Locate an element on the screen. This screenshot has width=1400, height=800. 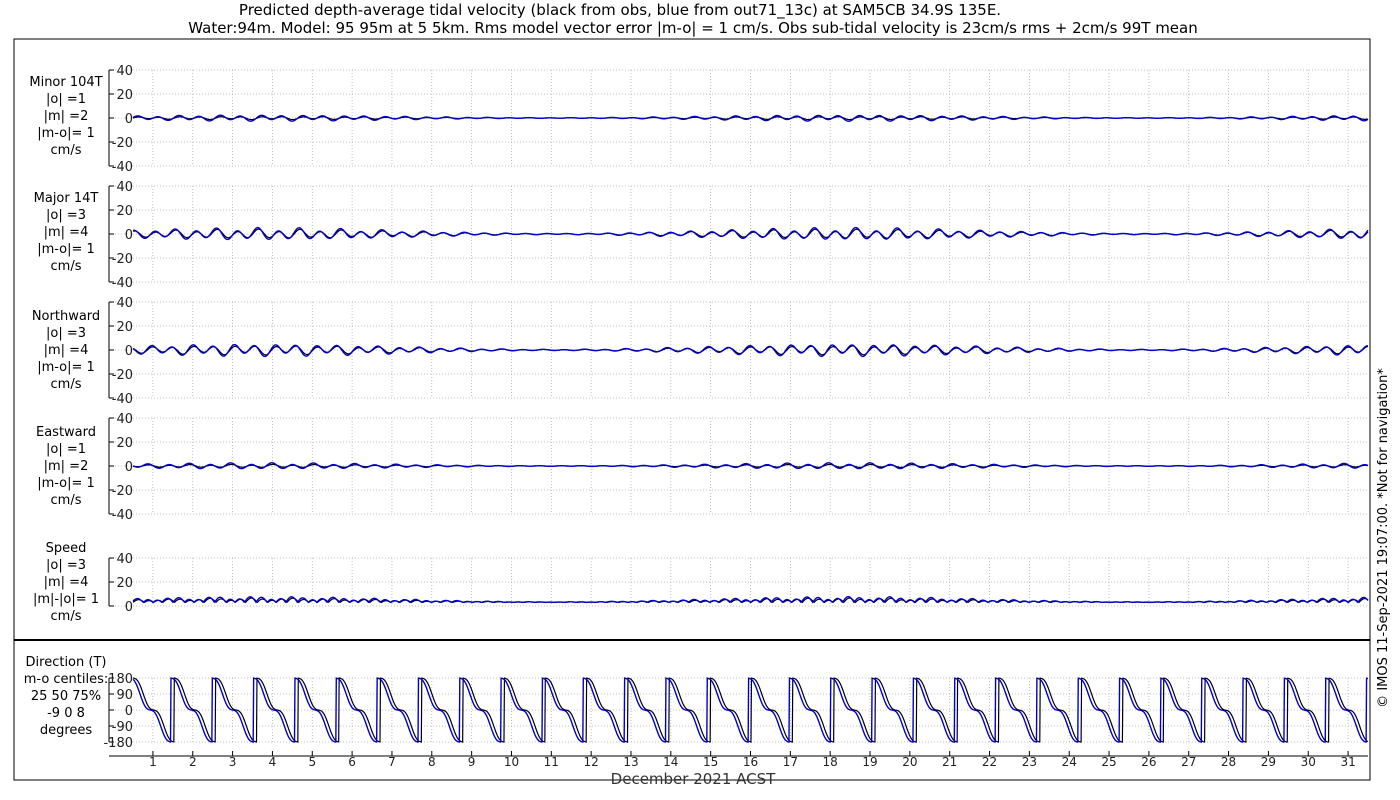
x-tick-label: 27 is located at coordinates (1188, 762).